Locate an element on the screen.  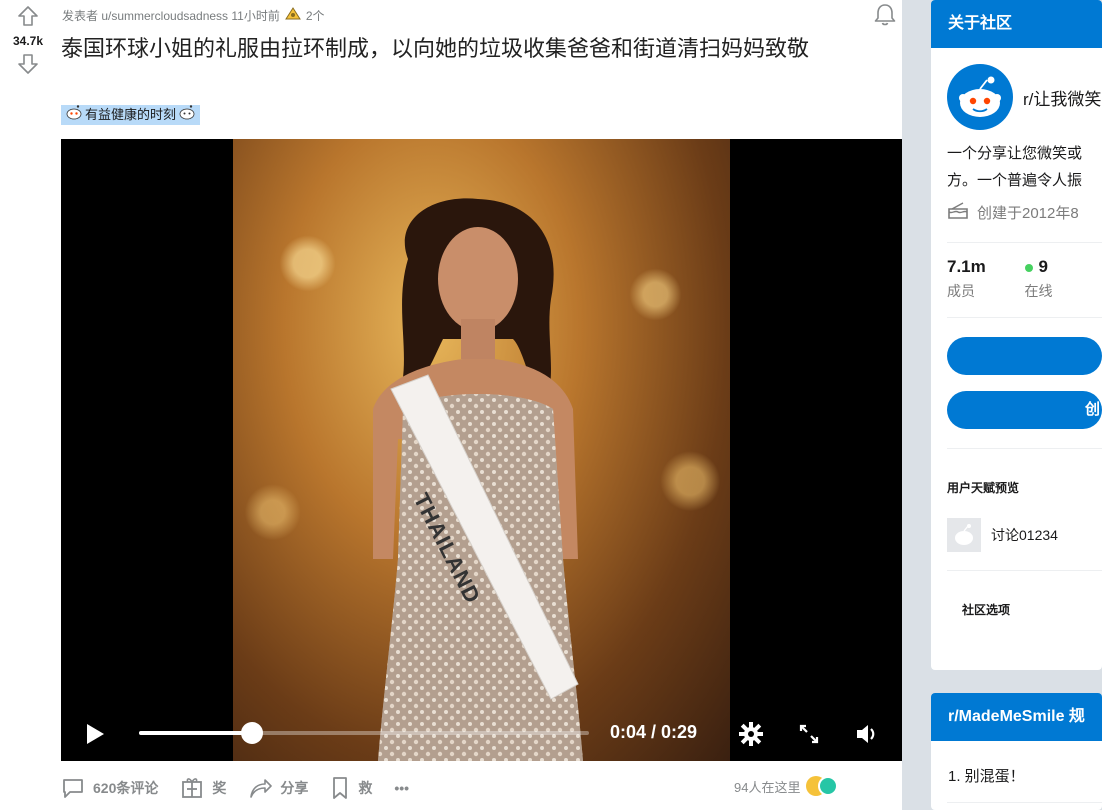
user-flair-preview-label: 用户天赋预览 is located at coordinates (983, 488).